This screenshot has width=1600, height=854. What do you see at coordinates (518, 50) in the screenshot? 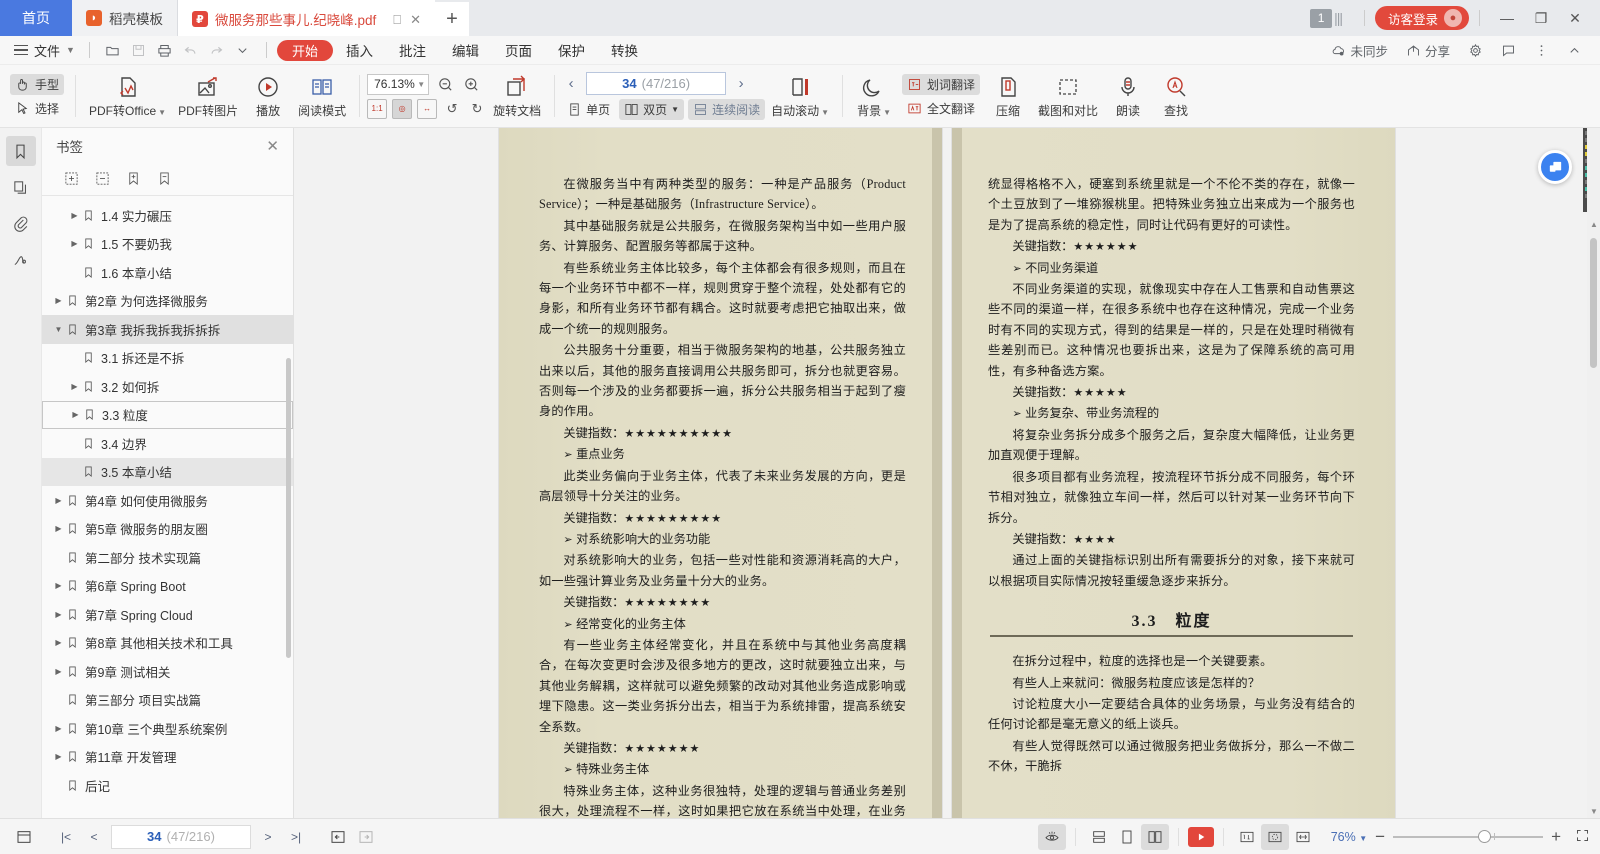
I see `menu-item-page: 页面` at bounding box center [518, 50].